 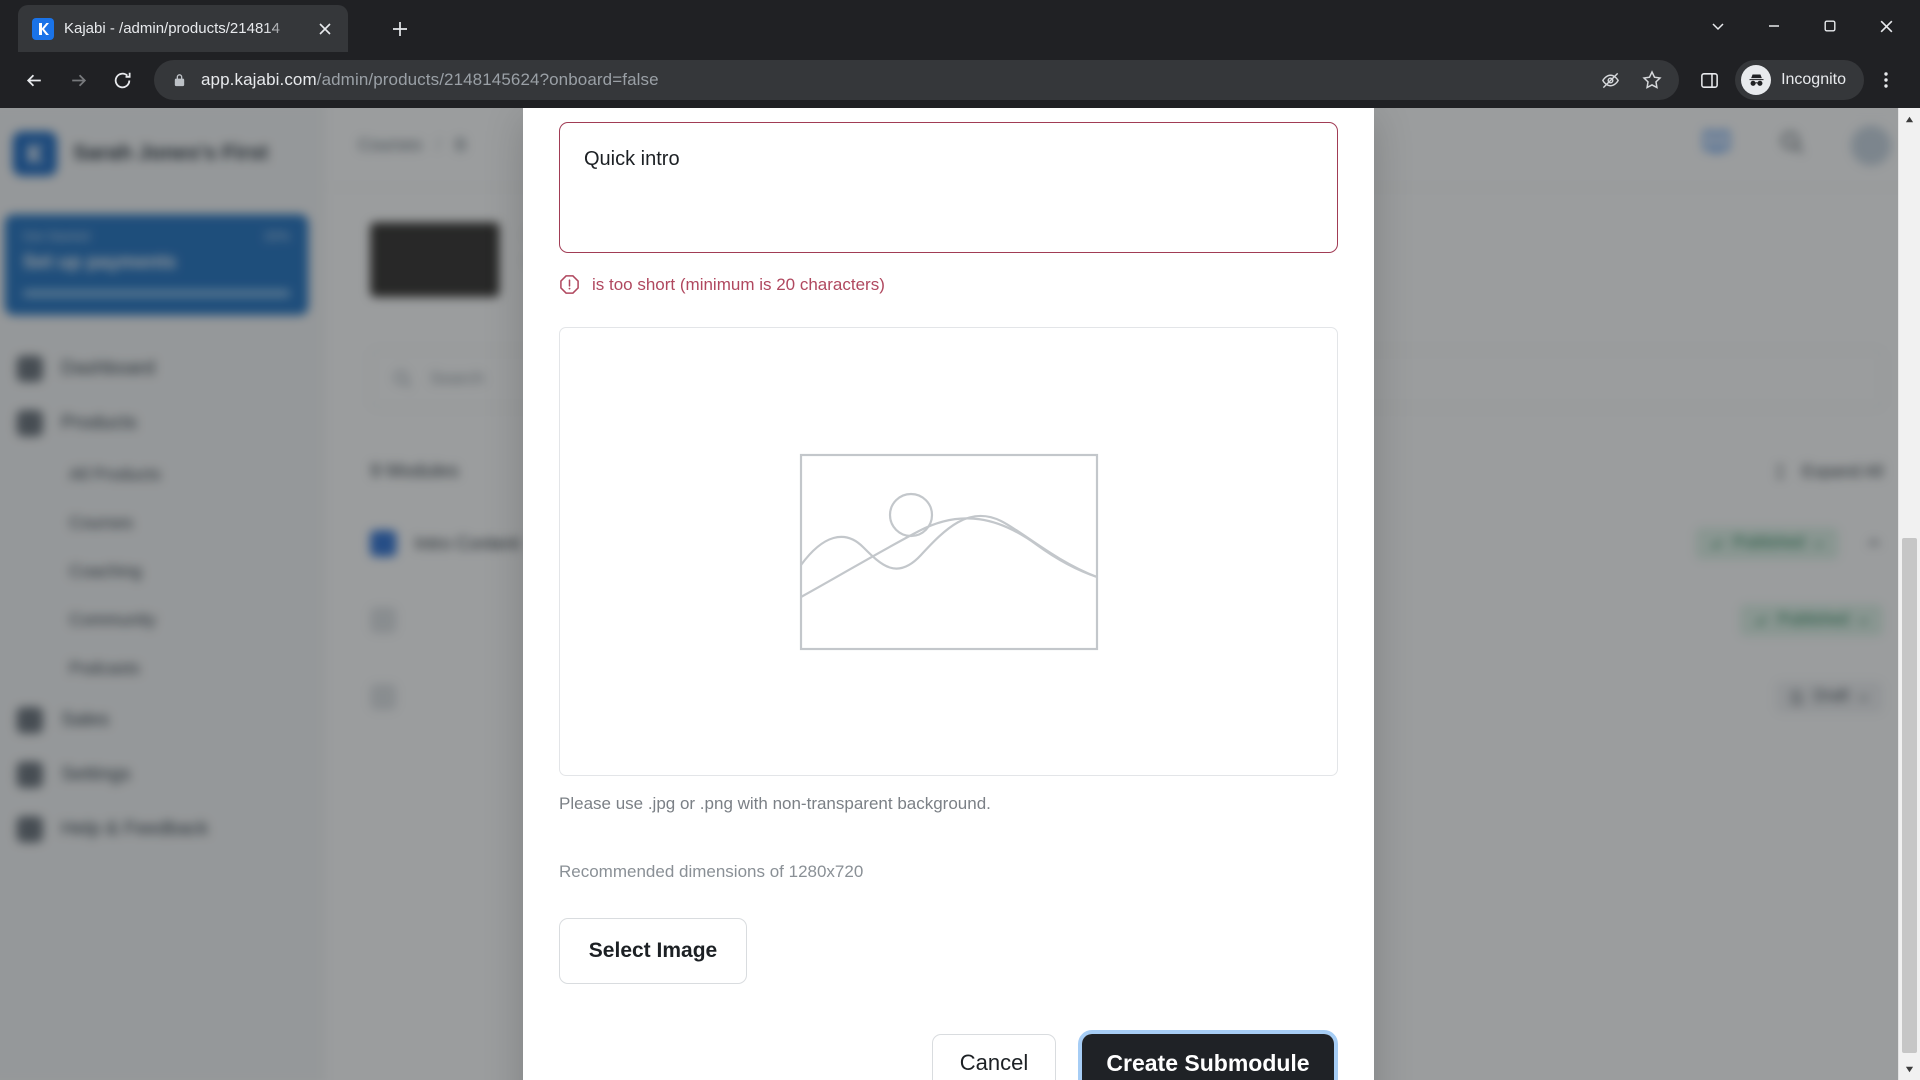 I want to click on submit-focus-ring: Create Submodule, so click(x=1208, y=1055).